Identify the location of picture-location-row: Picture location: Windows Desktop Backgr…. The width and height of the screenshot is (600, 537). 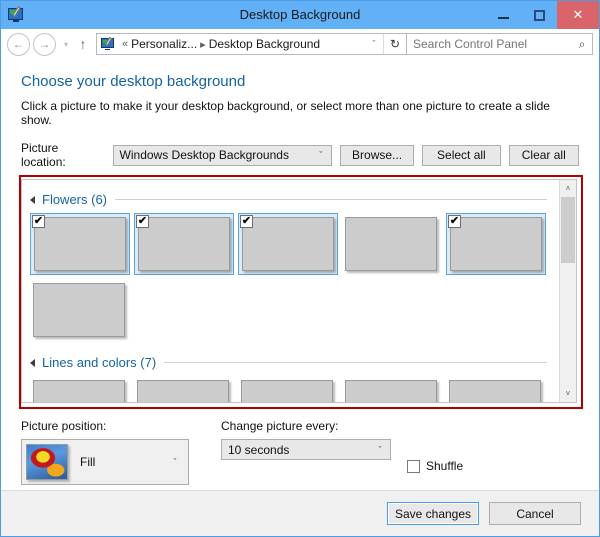
(300, 155).